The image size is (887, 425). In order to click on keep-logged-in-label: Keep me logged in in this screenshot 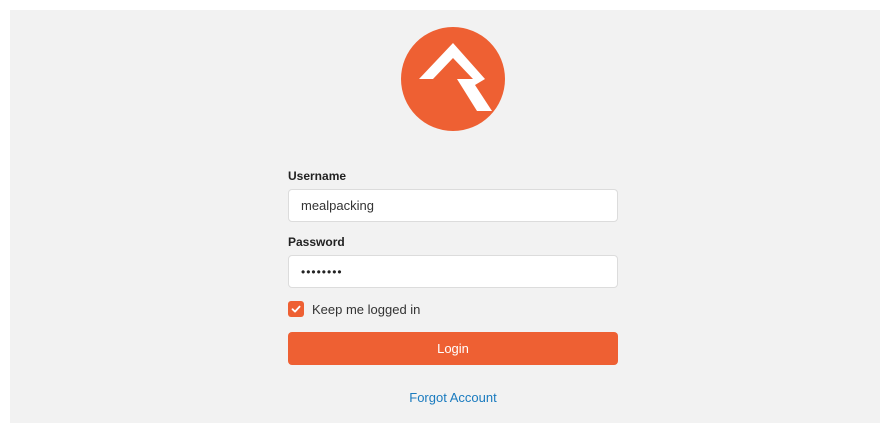, I will do `click(366, 309)`.